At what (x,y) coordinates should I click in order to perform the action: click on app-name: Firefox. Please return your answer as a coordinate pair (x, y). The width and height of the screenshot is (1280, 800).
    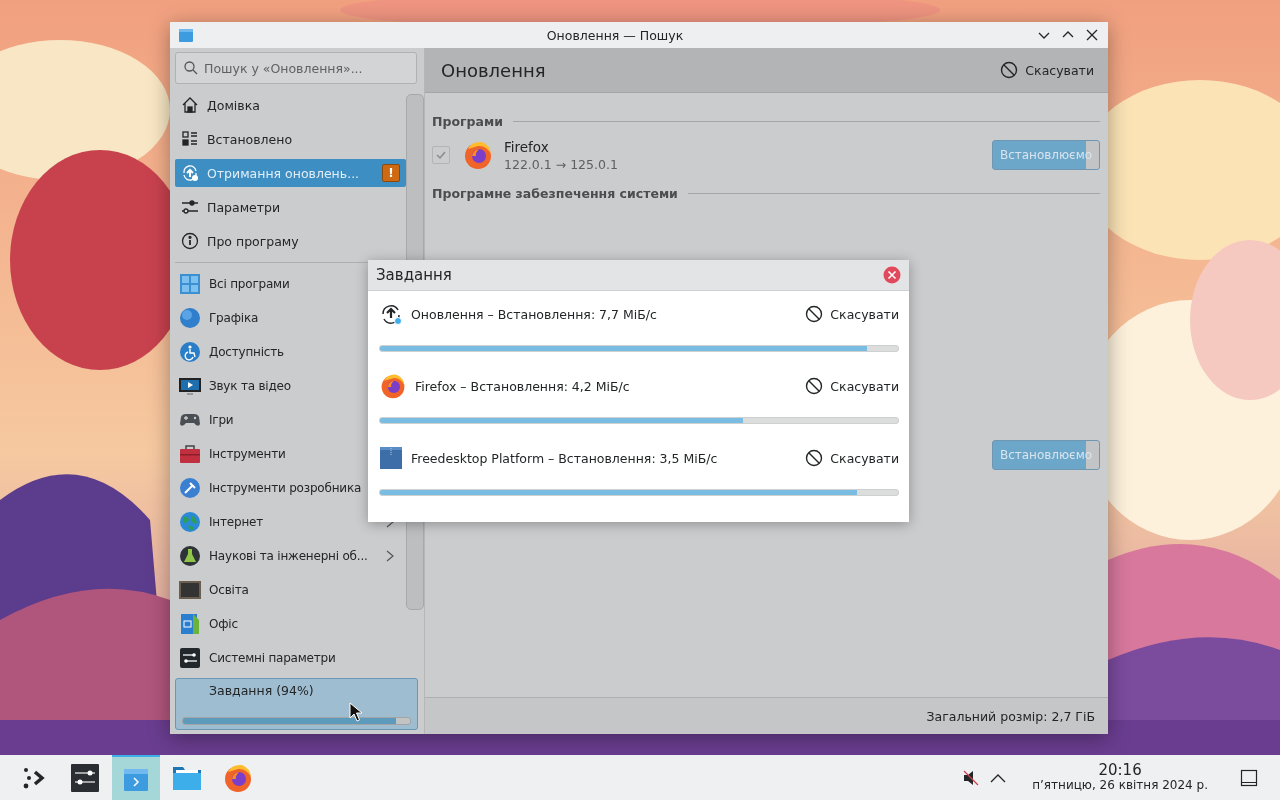
    Looking at the image, I should click on (527, 146).